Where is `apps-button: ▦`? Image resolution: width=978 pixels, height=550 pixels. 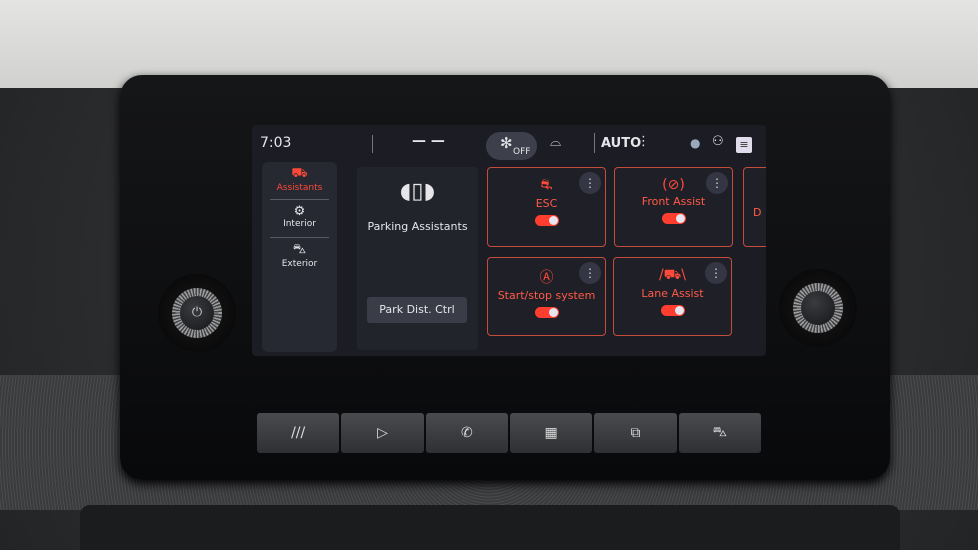
apps-button: ▦ is located at coordinates (551, 433).